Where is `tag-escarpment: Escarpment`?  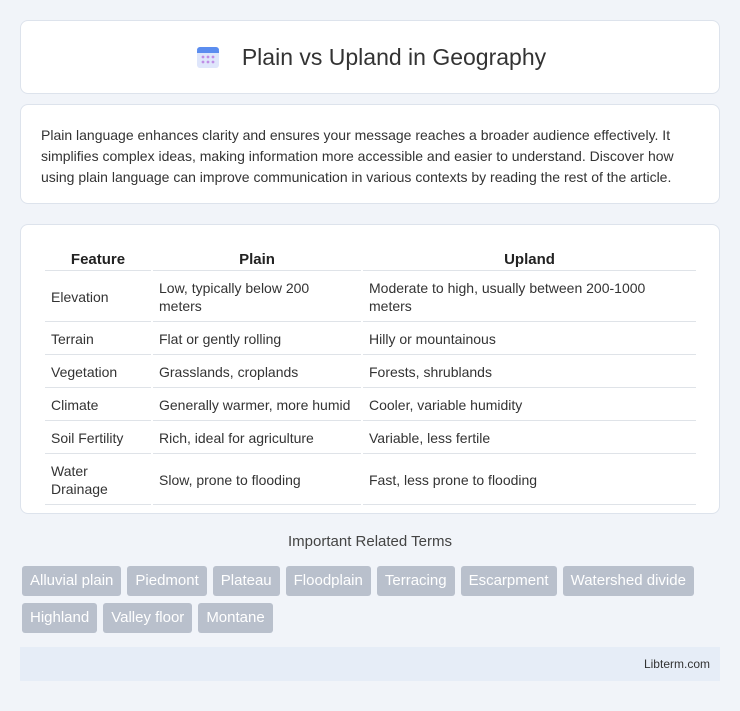 tag-escarpment: Escarpment is located at coordinates (508, 581).